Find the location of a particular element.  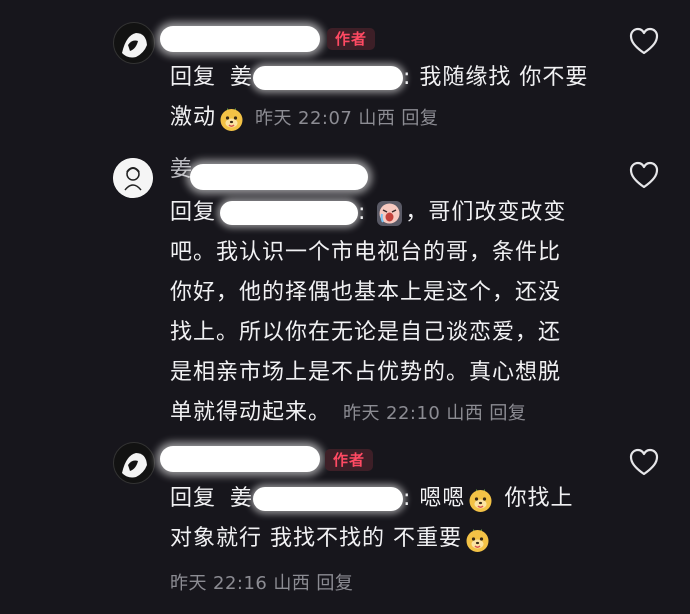

comment-text-line: 你好，他的择偶也基本上是这个，还没 is located at coordinates (366, 292).